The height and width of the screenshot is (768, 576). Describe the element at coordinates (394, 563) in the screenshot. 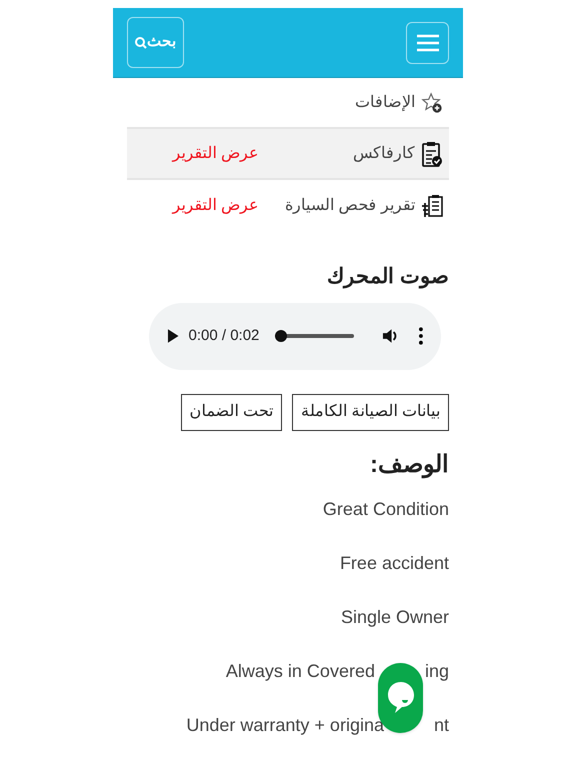

I see `description-line: Free accident` at that location.